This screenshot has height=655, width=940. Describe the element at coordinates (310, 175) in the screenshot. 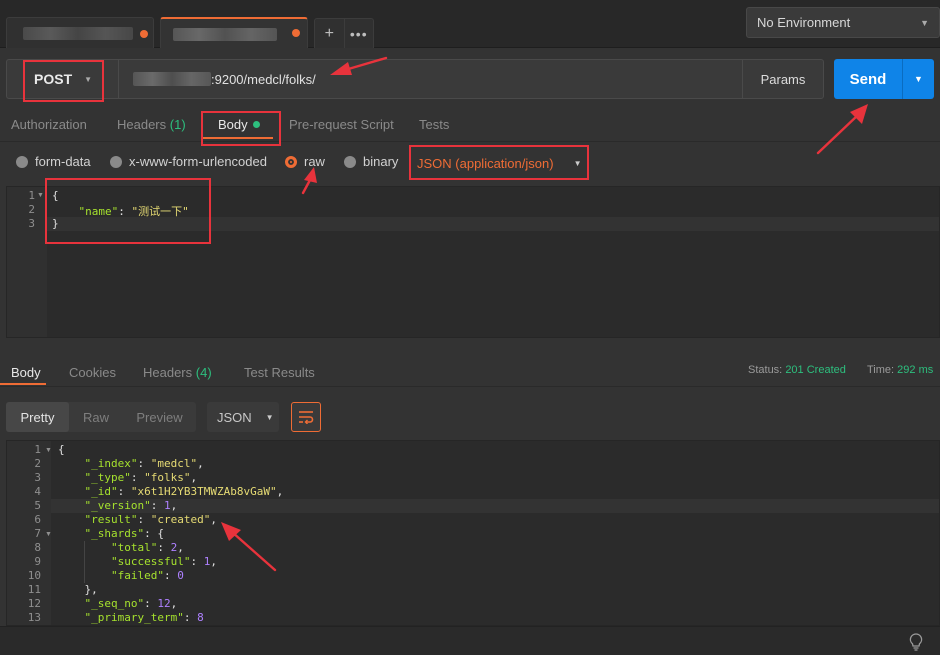

I see `arrowhead-raw-icon` at that location.